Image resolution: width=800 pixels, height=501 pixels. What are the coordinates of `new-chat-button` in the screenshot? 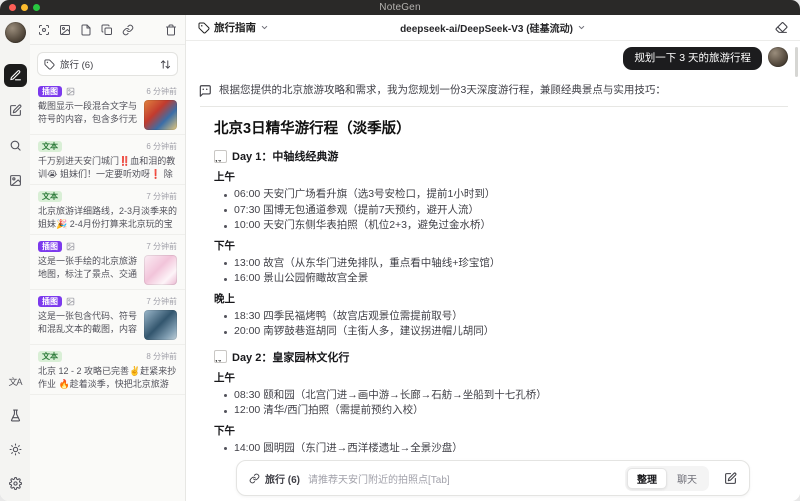 It's located at (730, 478).